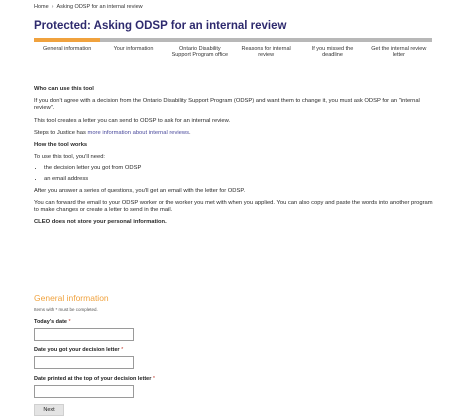  I want to click on who-can-use-heading: Who can use this tool, so click(64, 89).